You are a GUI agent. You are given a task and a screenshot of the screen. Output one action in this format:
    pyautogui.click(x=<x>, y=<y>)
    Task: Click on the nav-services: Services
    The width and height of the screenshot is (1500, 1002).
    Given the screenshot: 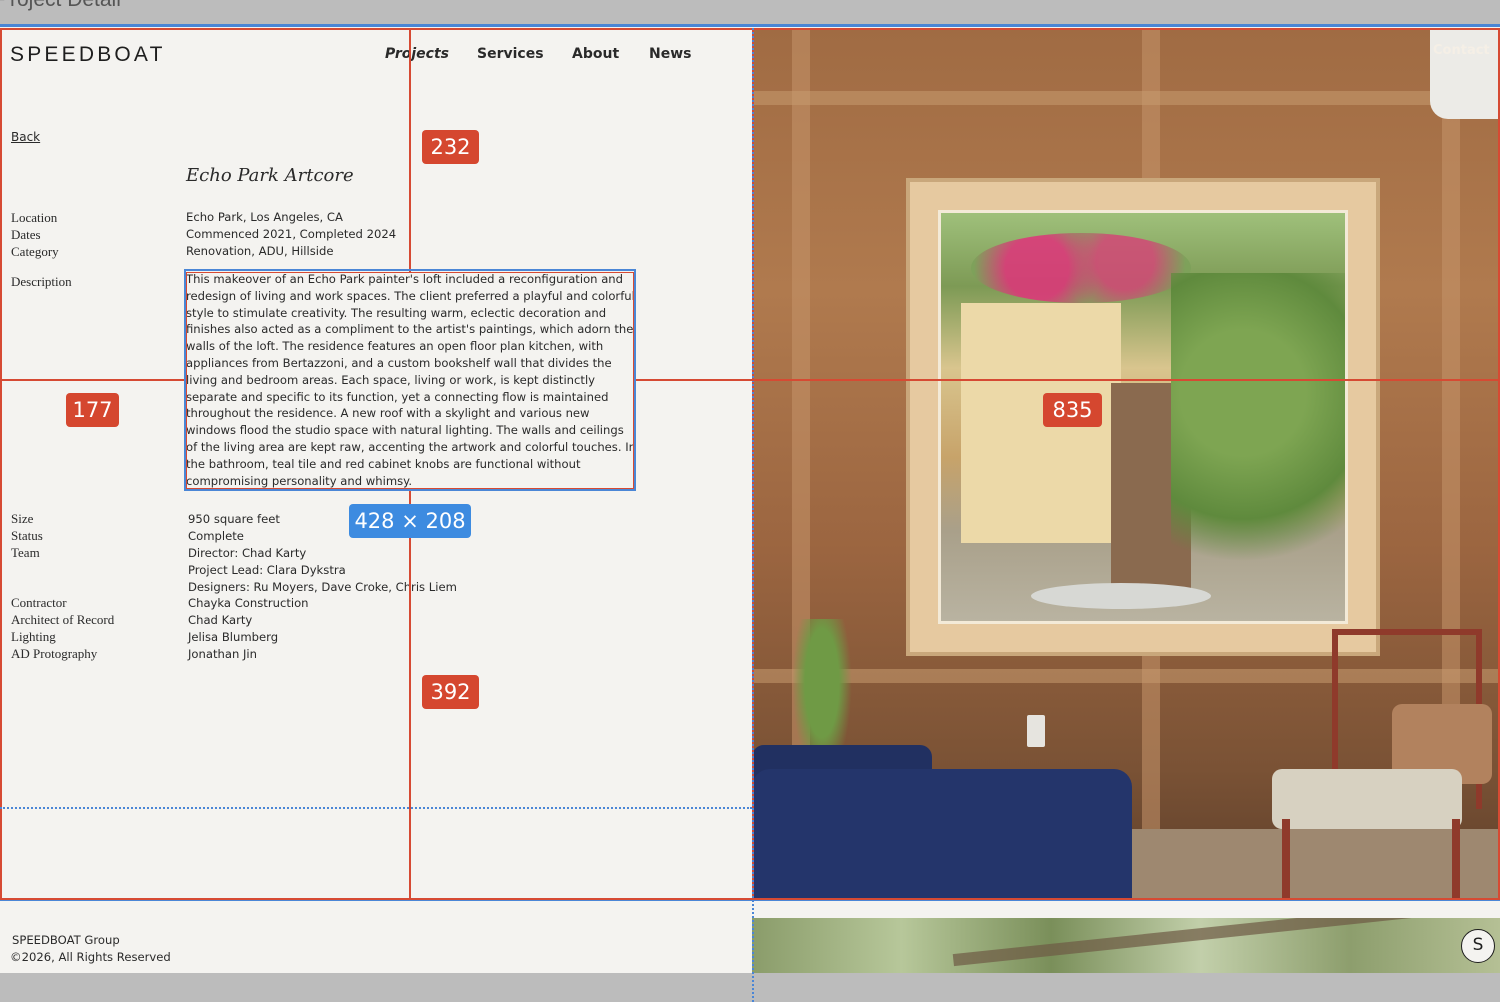 What is the action you would take?
    pyautogui.click(x=510, y=54)
    